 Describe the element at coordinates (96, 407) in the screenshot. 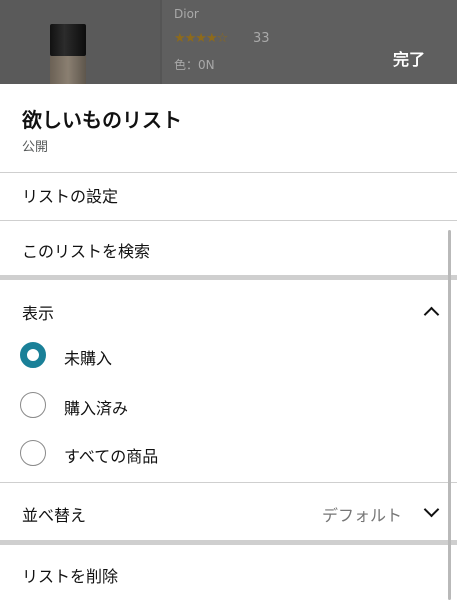

I see `radio-label-purchased: 購入済み` at that location.